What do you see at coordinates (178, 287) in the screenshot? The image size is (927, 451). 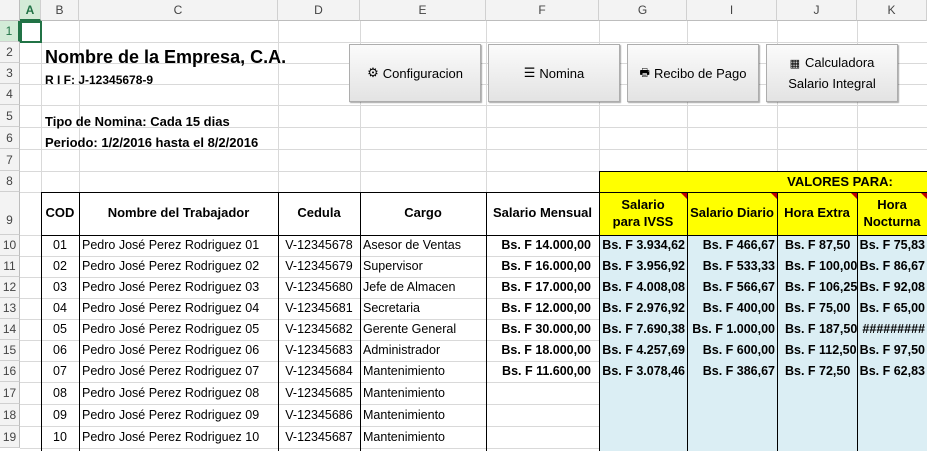 I see `cell-nombre: Pedro José Perez Rodriguez 03` at bounding box center [178, 287].